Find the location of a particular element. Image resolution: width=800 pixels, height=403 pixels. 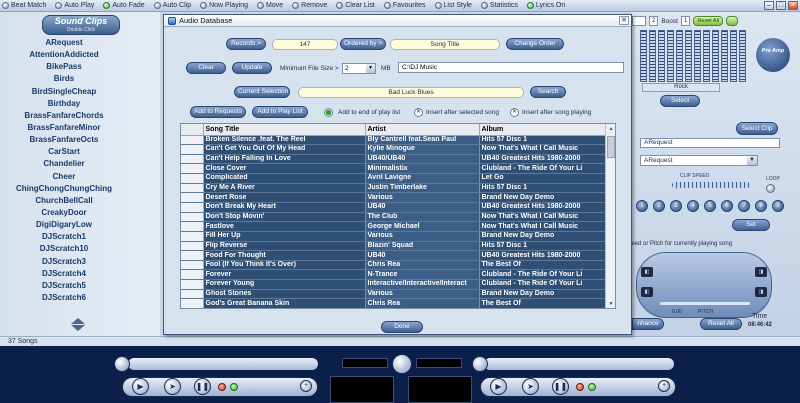

change-order-button: Change Order is located at coordinates (535, 44).